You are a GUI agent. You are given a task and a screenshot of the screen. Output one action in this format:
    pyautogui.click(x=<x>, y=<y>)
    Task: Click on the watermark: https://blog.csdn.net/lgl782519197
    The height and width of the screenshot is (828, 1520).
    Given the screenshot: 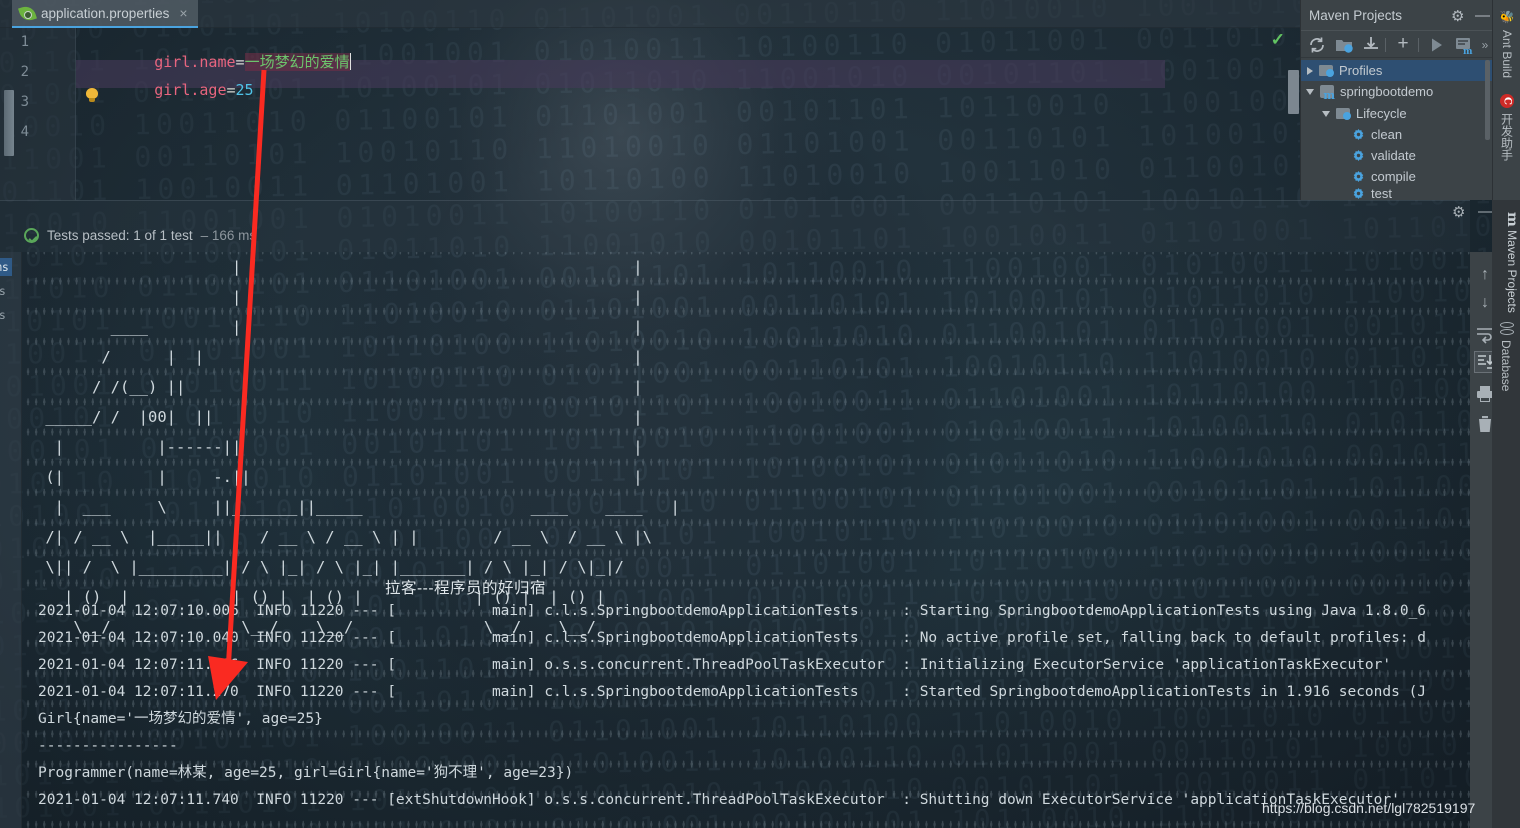 What is the action you would take?
    pyautogui.click(x=1369, y=808)
    